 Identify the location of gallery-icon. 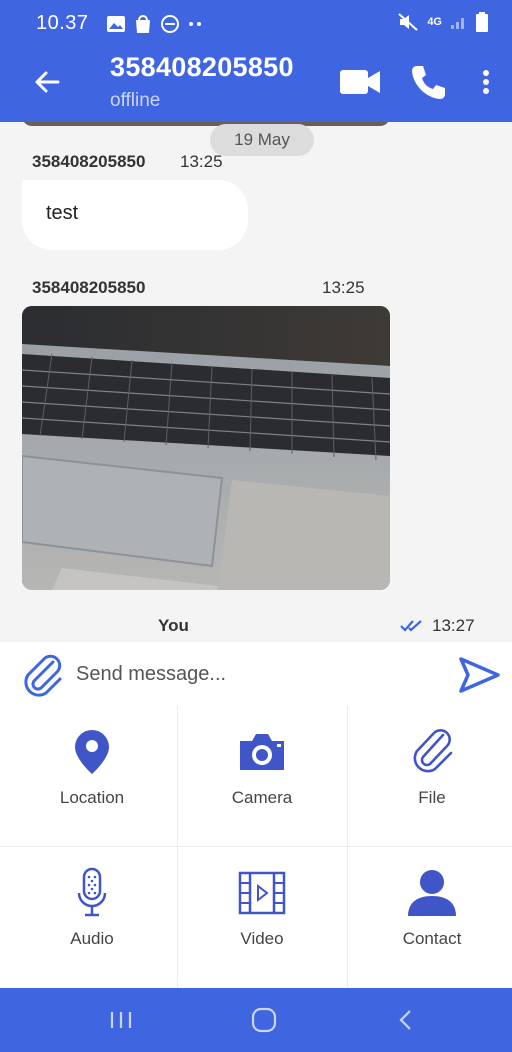
(116, 24).